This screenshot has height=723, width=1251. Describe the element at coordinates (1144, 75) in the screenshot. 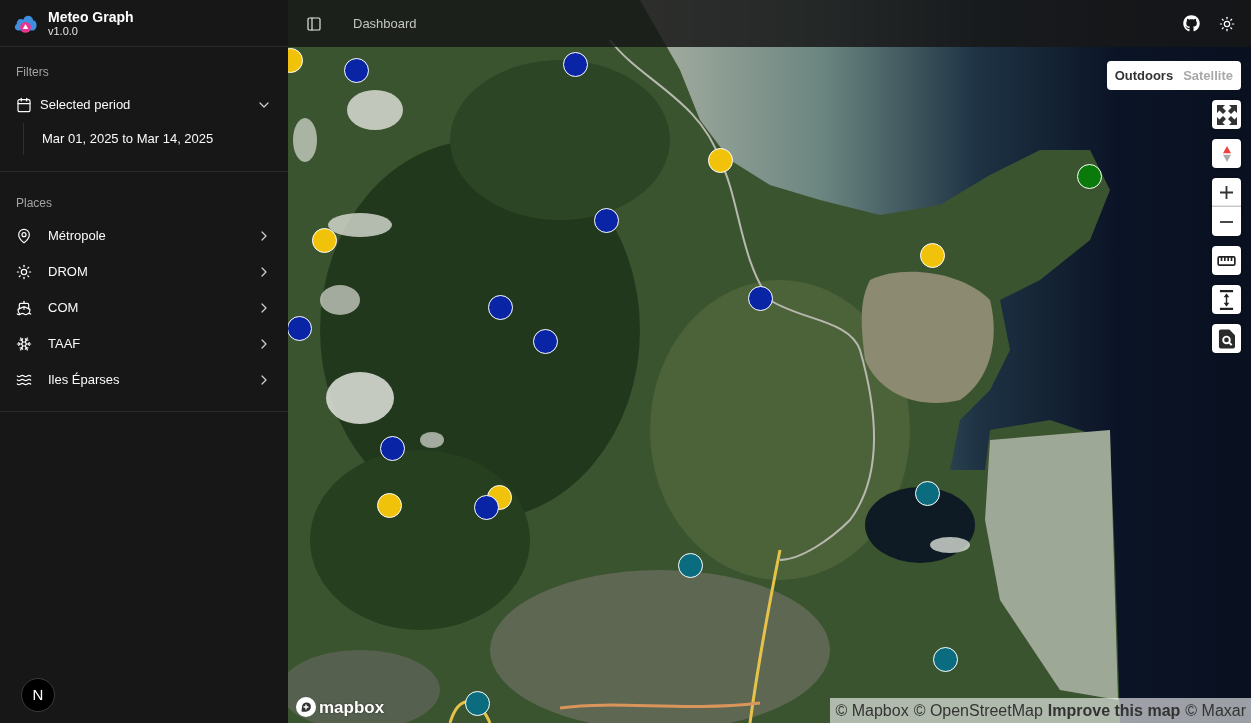

I see `map-style-option: Outdoors` at that location.